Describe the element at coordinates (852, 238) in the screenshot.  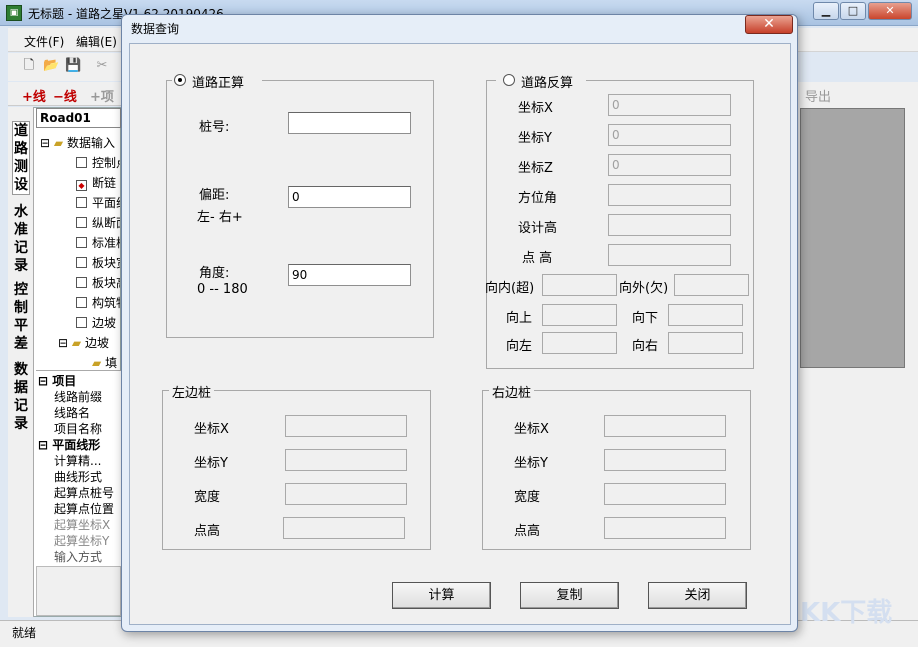
I see `drawing-area` at that location.